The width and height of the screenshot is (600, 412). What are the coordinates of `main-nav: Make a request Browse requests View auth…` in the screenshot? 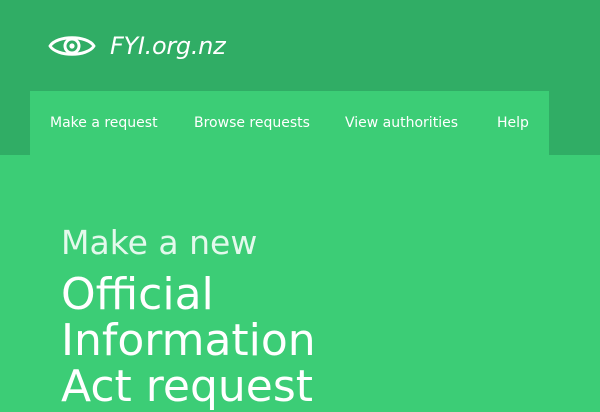 It's located at (289, 123).